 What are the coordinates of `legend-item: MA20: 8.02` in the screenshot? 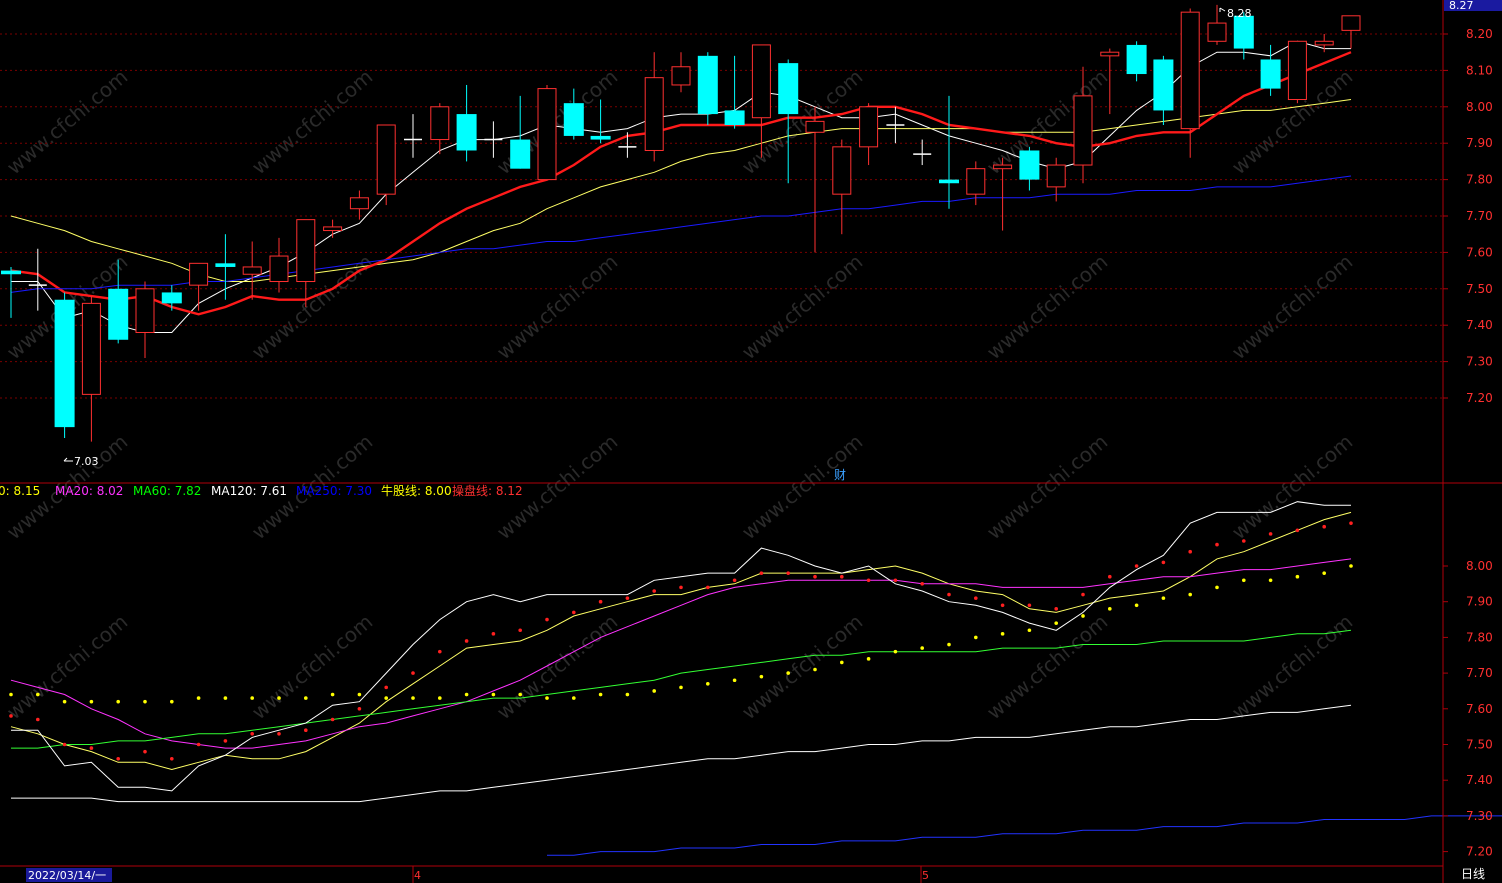 It's located at (89, 491).